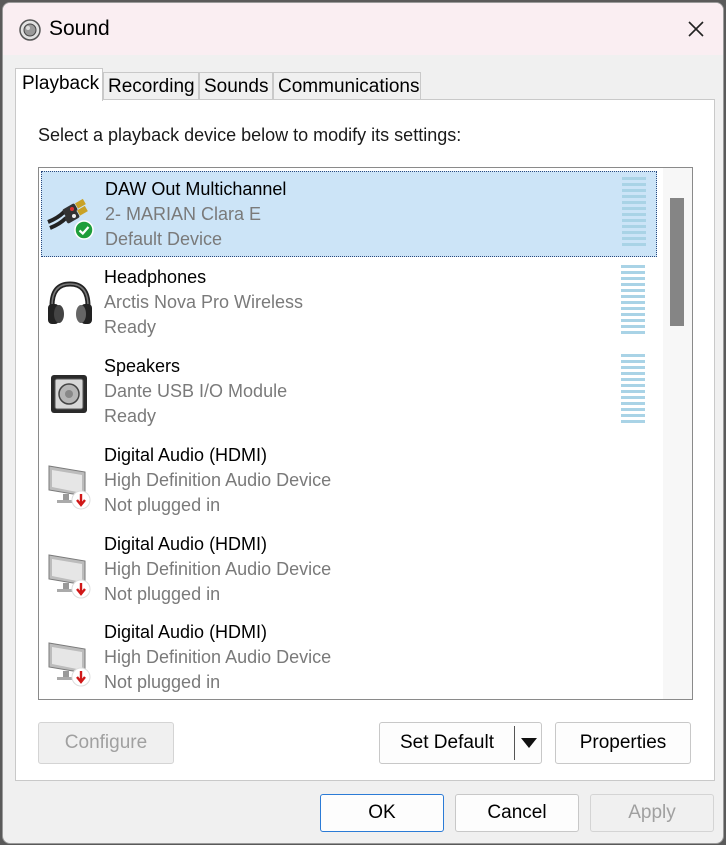  I want to click on set-default-dropdown, so click(529, 743).